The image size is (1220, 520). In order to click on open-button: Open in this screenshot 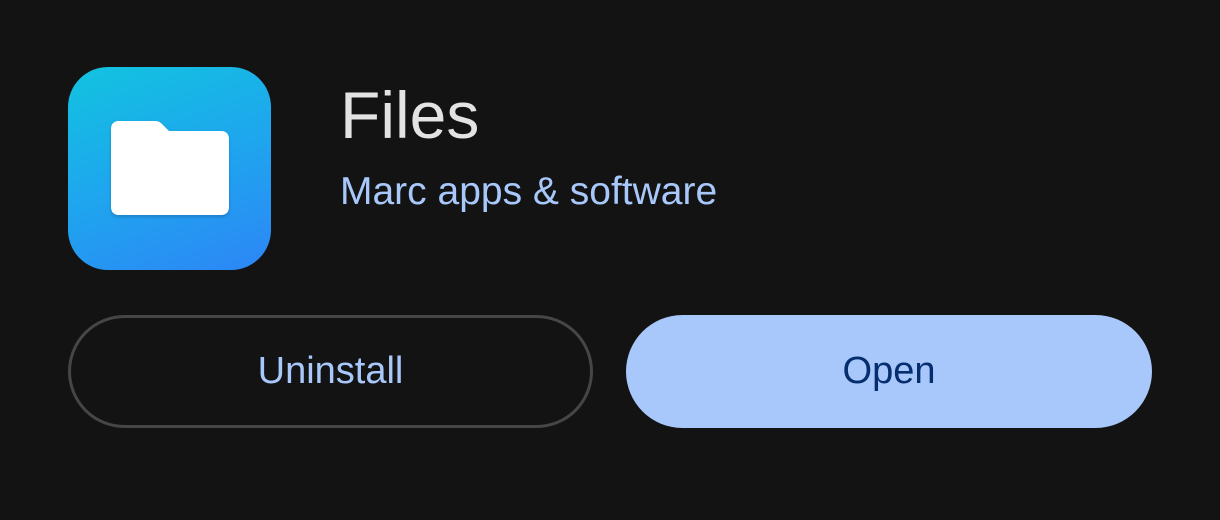, I will do `click(889, 371)`.